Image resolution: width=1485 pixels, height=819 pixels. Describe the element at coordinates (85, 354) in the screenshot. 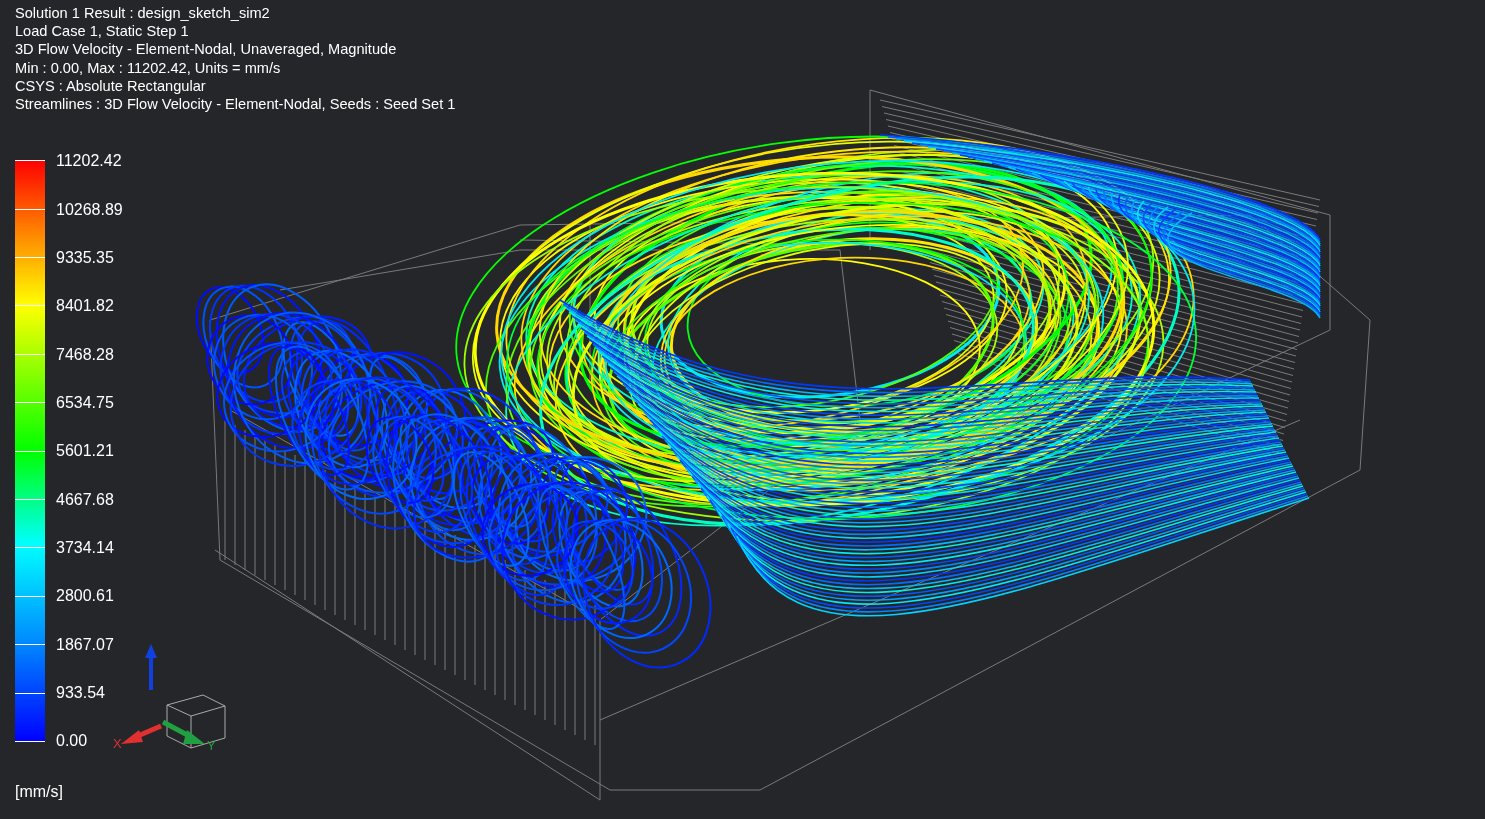

I see `legend-value: 7468.28` at that location.